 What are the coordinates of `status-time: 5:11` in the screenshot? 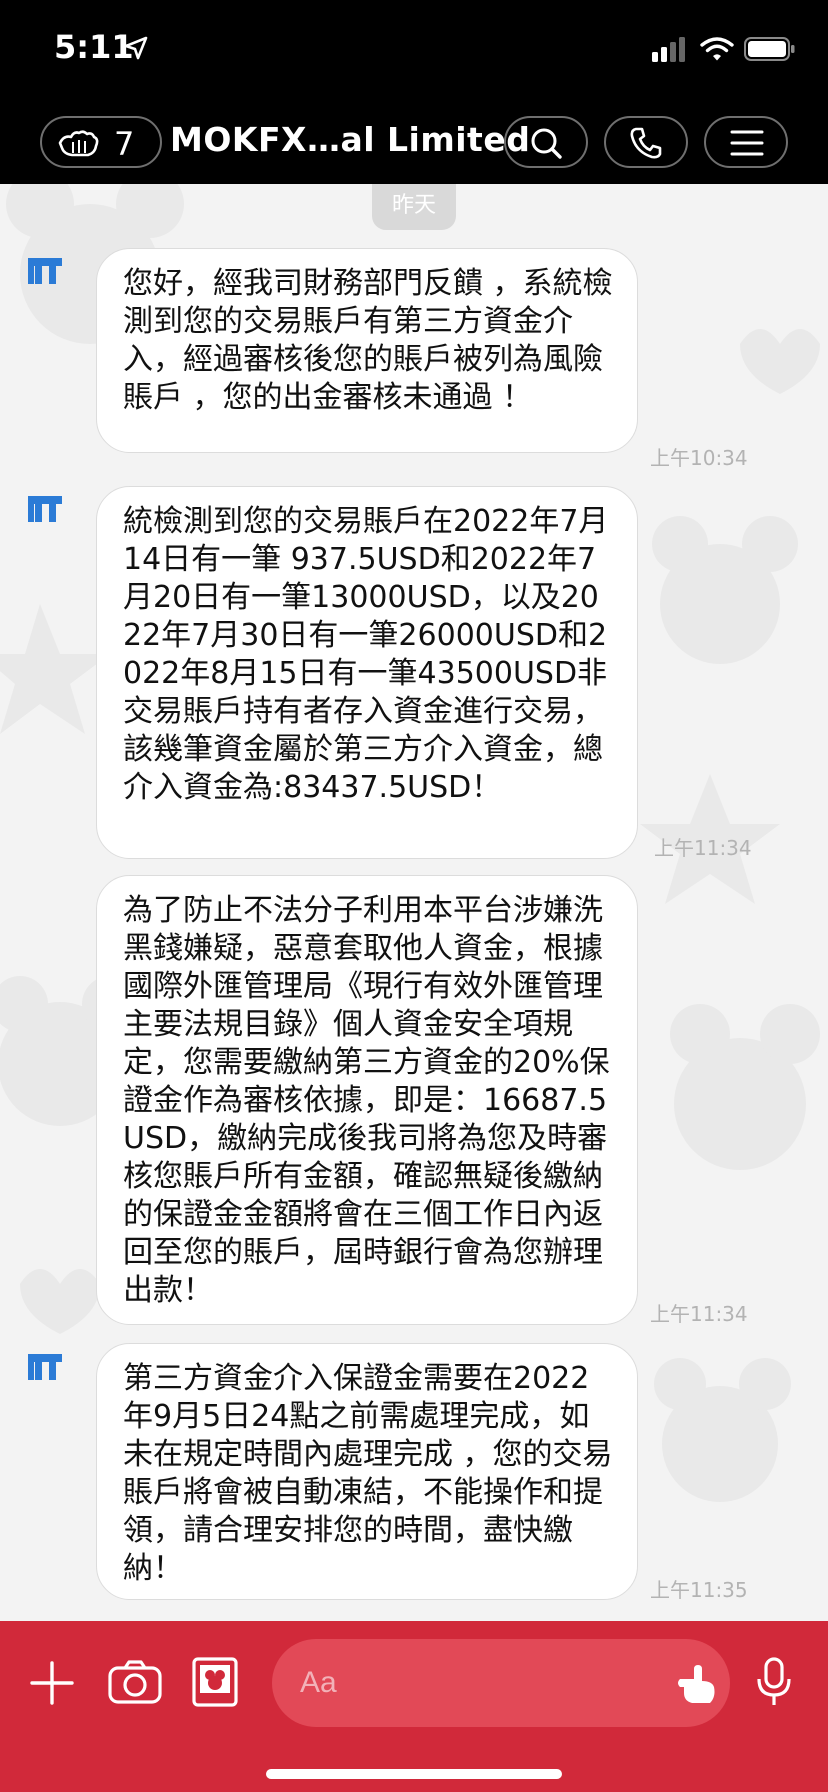 It's located at (94, 47).